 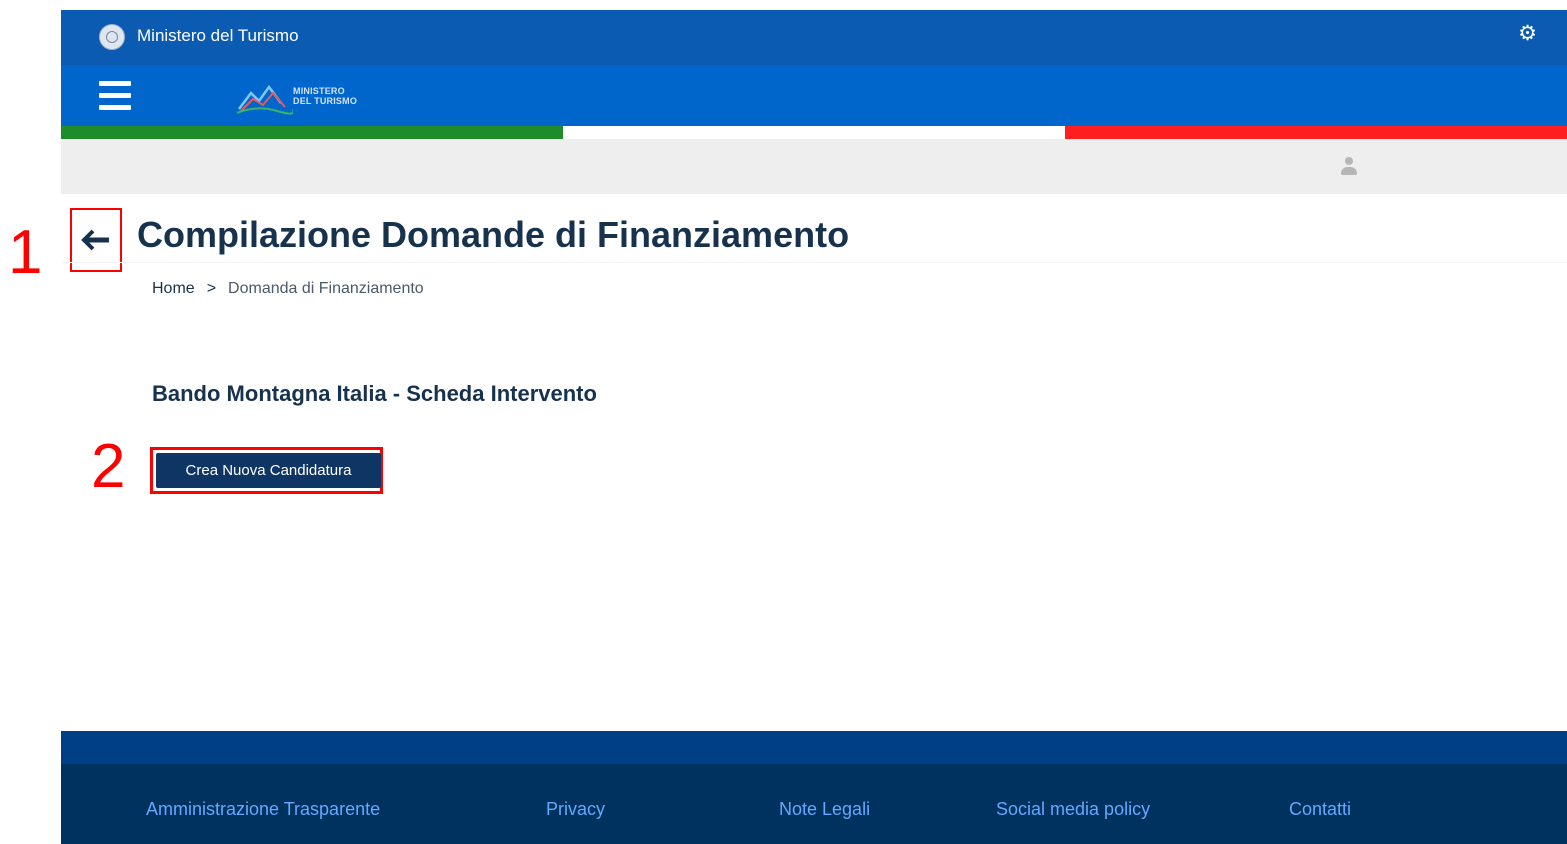 I want to click on page-title: Compilazione Domande di Finanziamento, so click(x=493, y=234).